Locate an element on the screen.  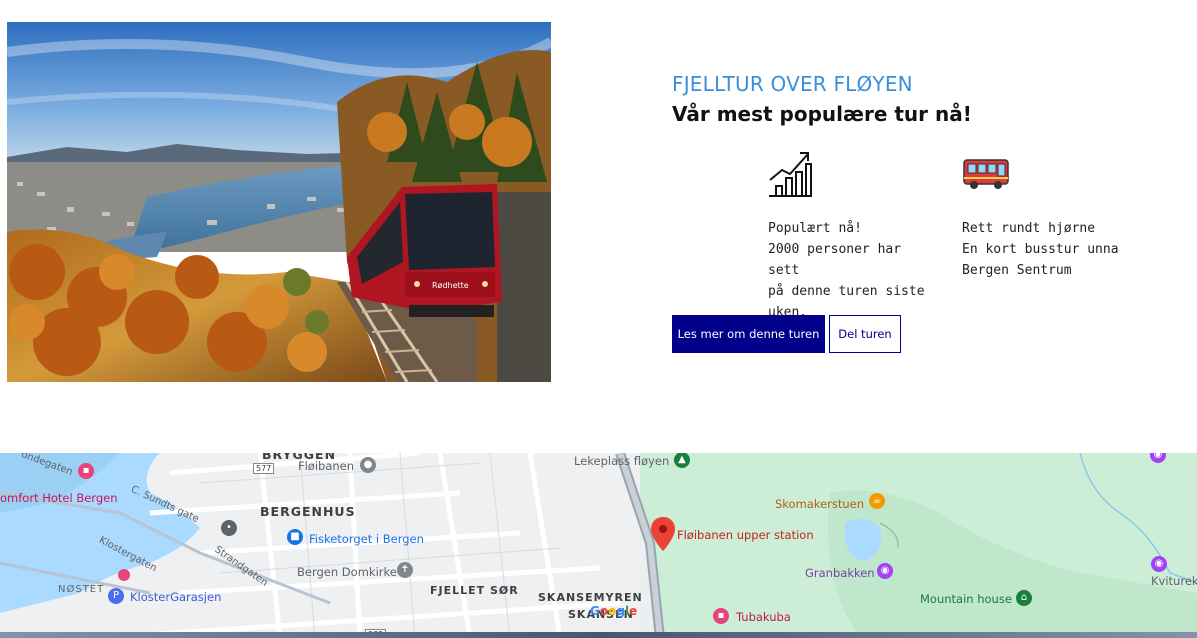
map-label-nostet: NØSTET is located at coordinates (81, 589).